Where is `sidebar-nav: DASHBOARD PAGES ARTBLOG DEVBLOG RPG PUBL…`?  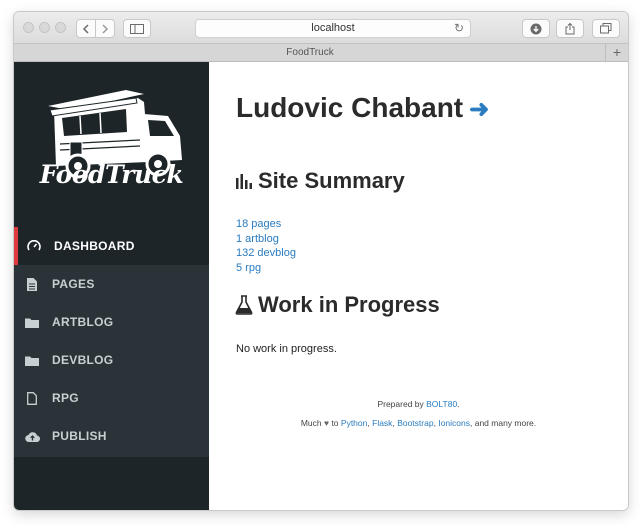
sidebar-nav: DASHBOARD PAGES ARTBLOG DEVBLOG RPG PUBL… is located at coordinates (111, 342).